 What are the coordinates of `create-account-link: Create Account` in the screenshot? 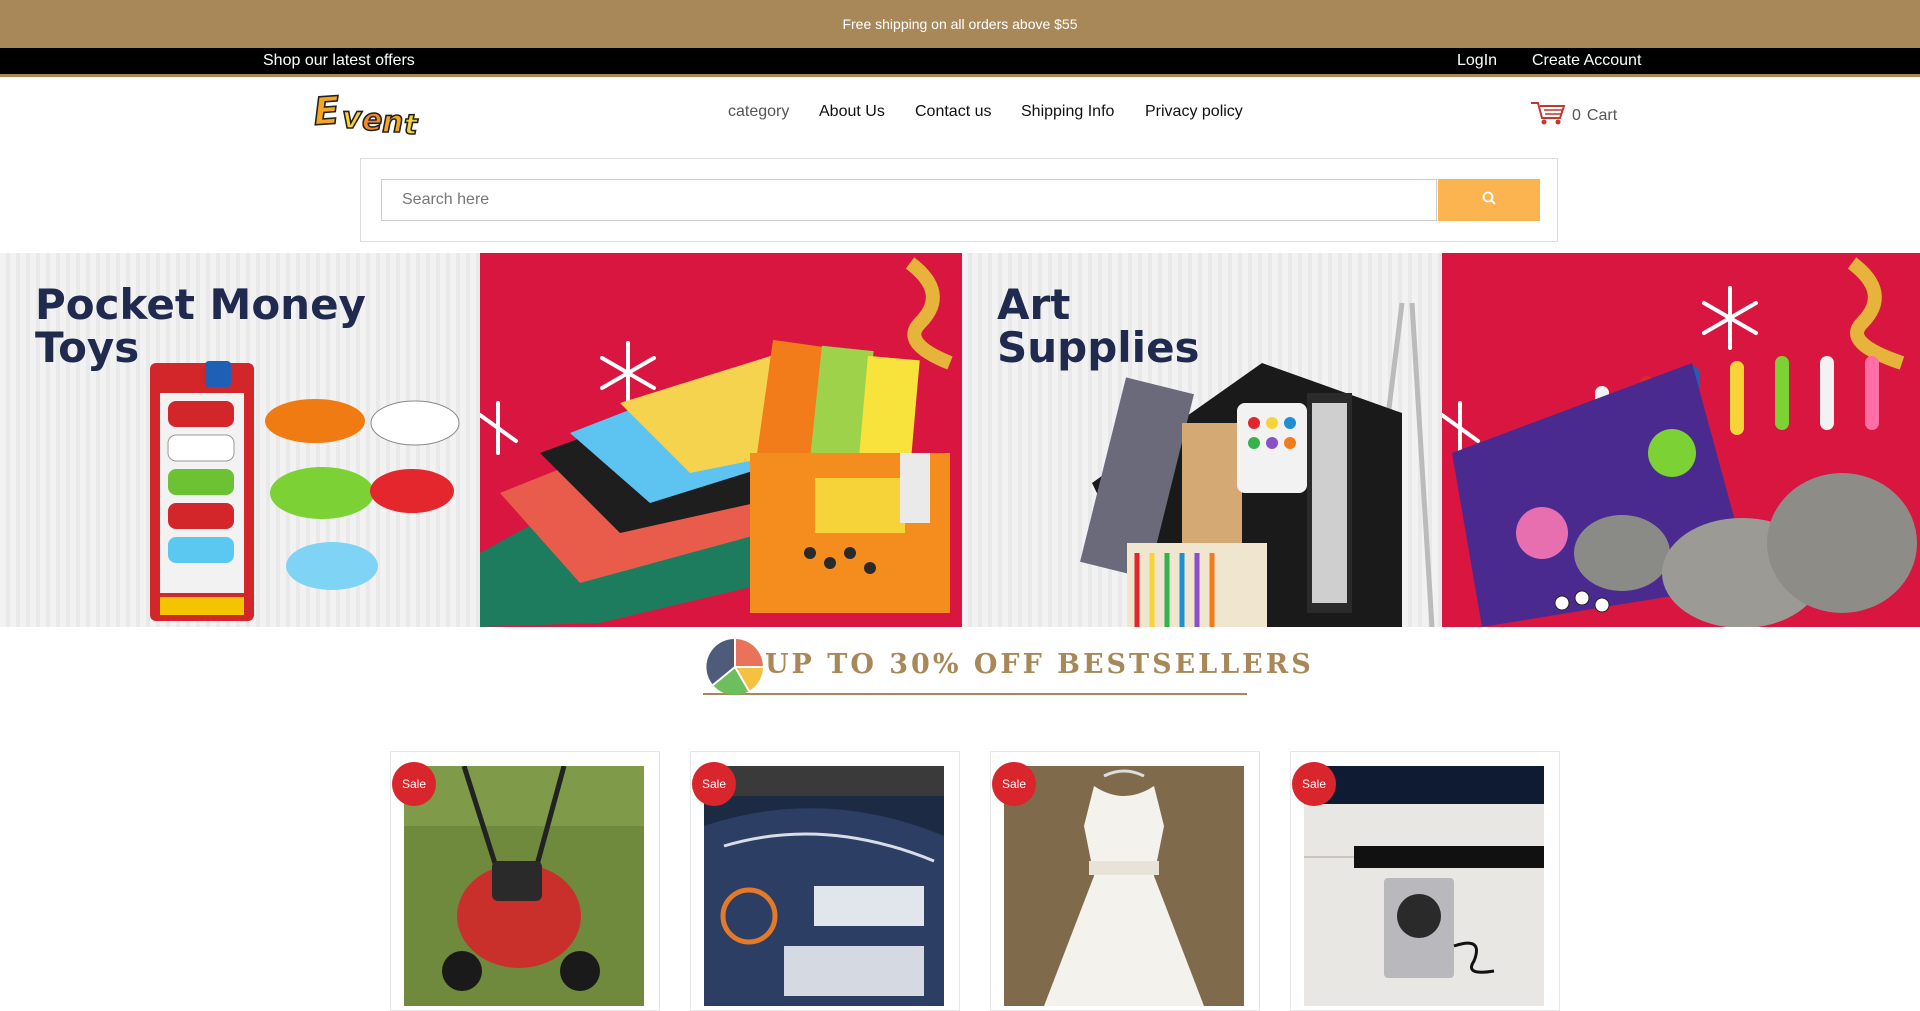 It's located at (1586, 61).